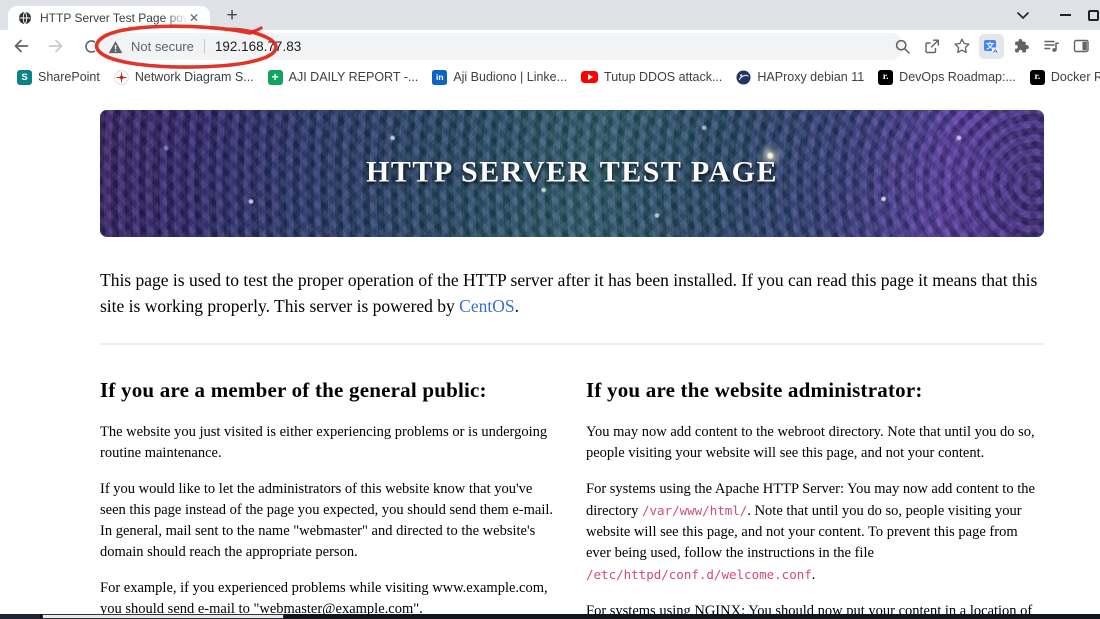  What do you see at coordinates (258, 46) in the screenshot?
I see `url-text: 192.168.77.83` at bounding box center [258, 46].